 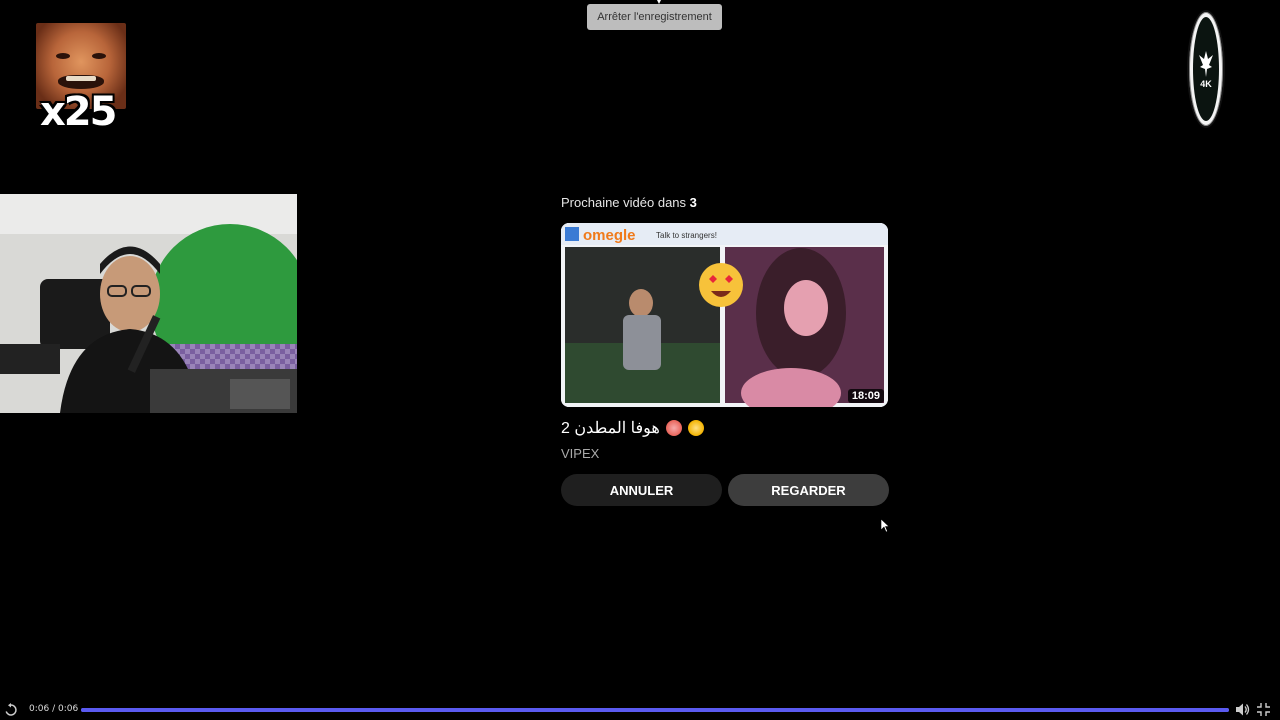 I want to click on video-thumbnail: omegle Talk to strangers! 18:09, so click(x=724, y=315).